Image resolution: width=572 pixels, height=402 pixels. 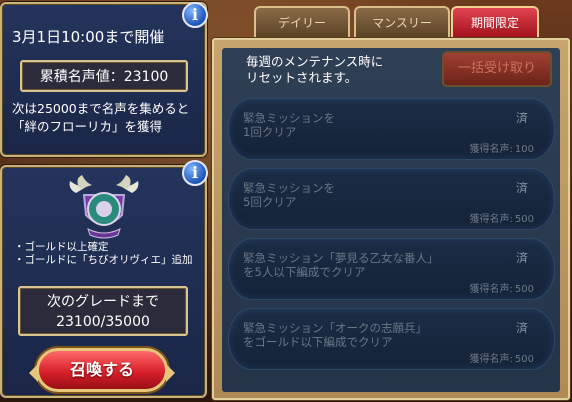 What do you see at coordinates (103, 322) in the screenshot?
I see `next-grade-progress: 23100/35000` at bounding box center [103, 322].